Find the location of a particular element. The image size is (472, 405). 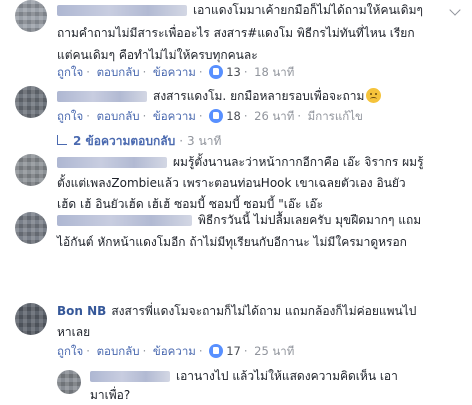

reaction-count: 13 is located at coordinates (233, 72).